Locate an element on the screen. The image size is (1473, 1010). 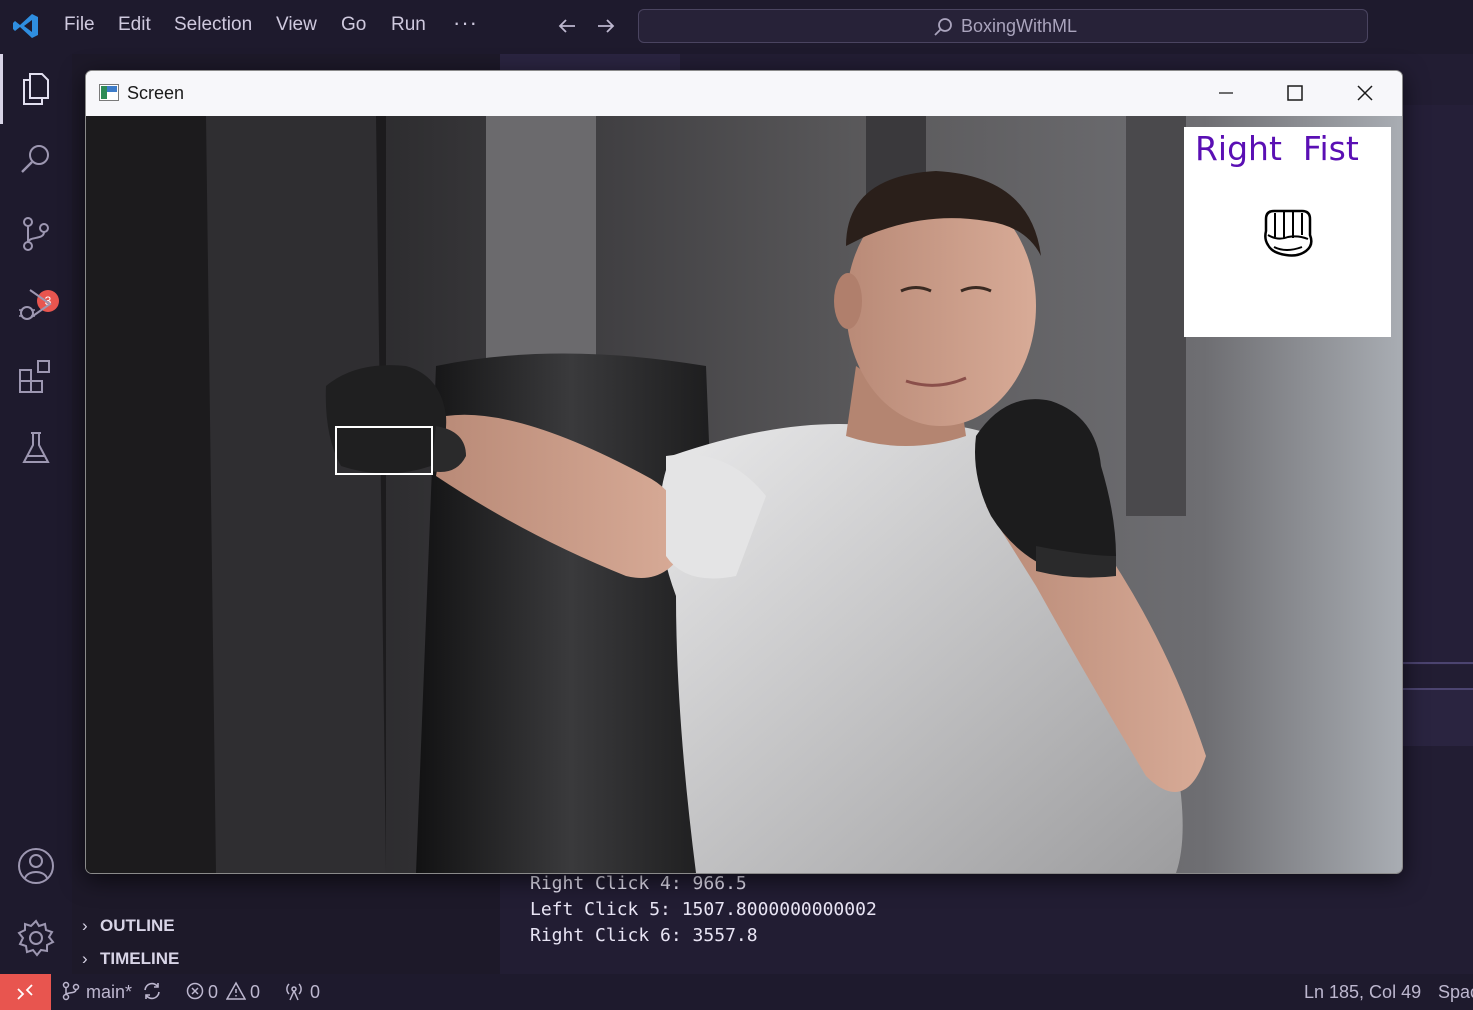
remote-indicator-button is located at coordinates (25, 992).